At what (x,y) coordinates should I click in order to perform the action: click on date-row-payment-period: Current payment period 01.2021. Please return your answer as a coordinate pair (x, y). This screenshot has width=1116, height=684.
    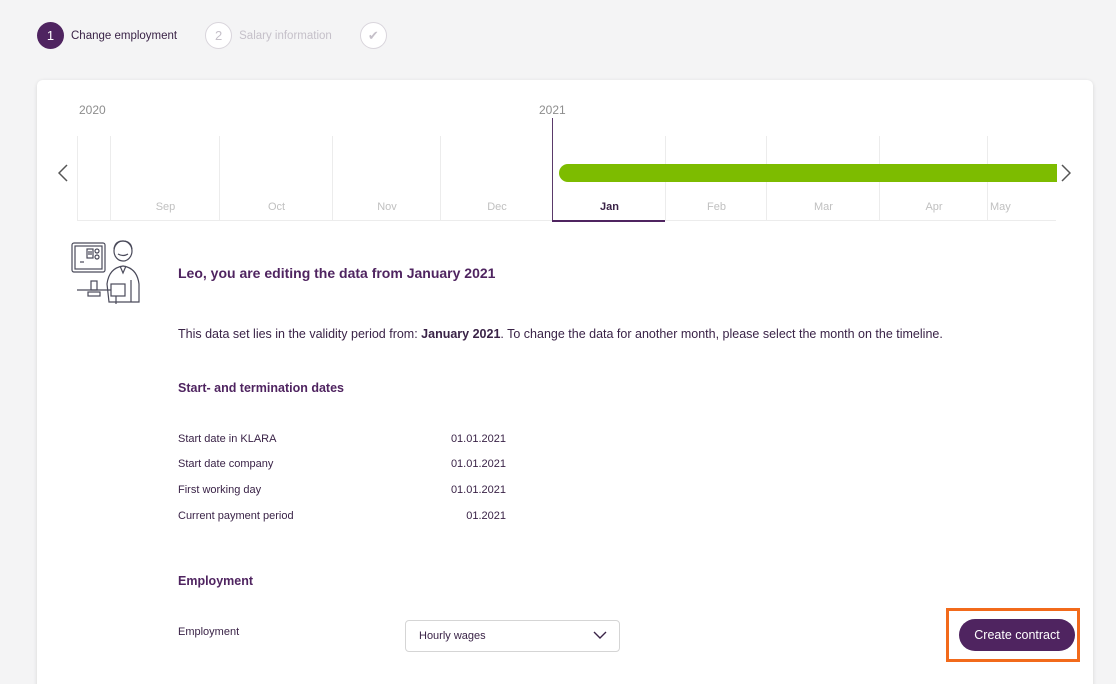
    Looking at the image, I should click on (342, 518).